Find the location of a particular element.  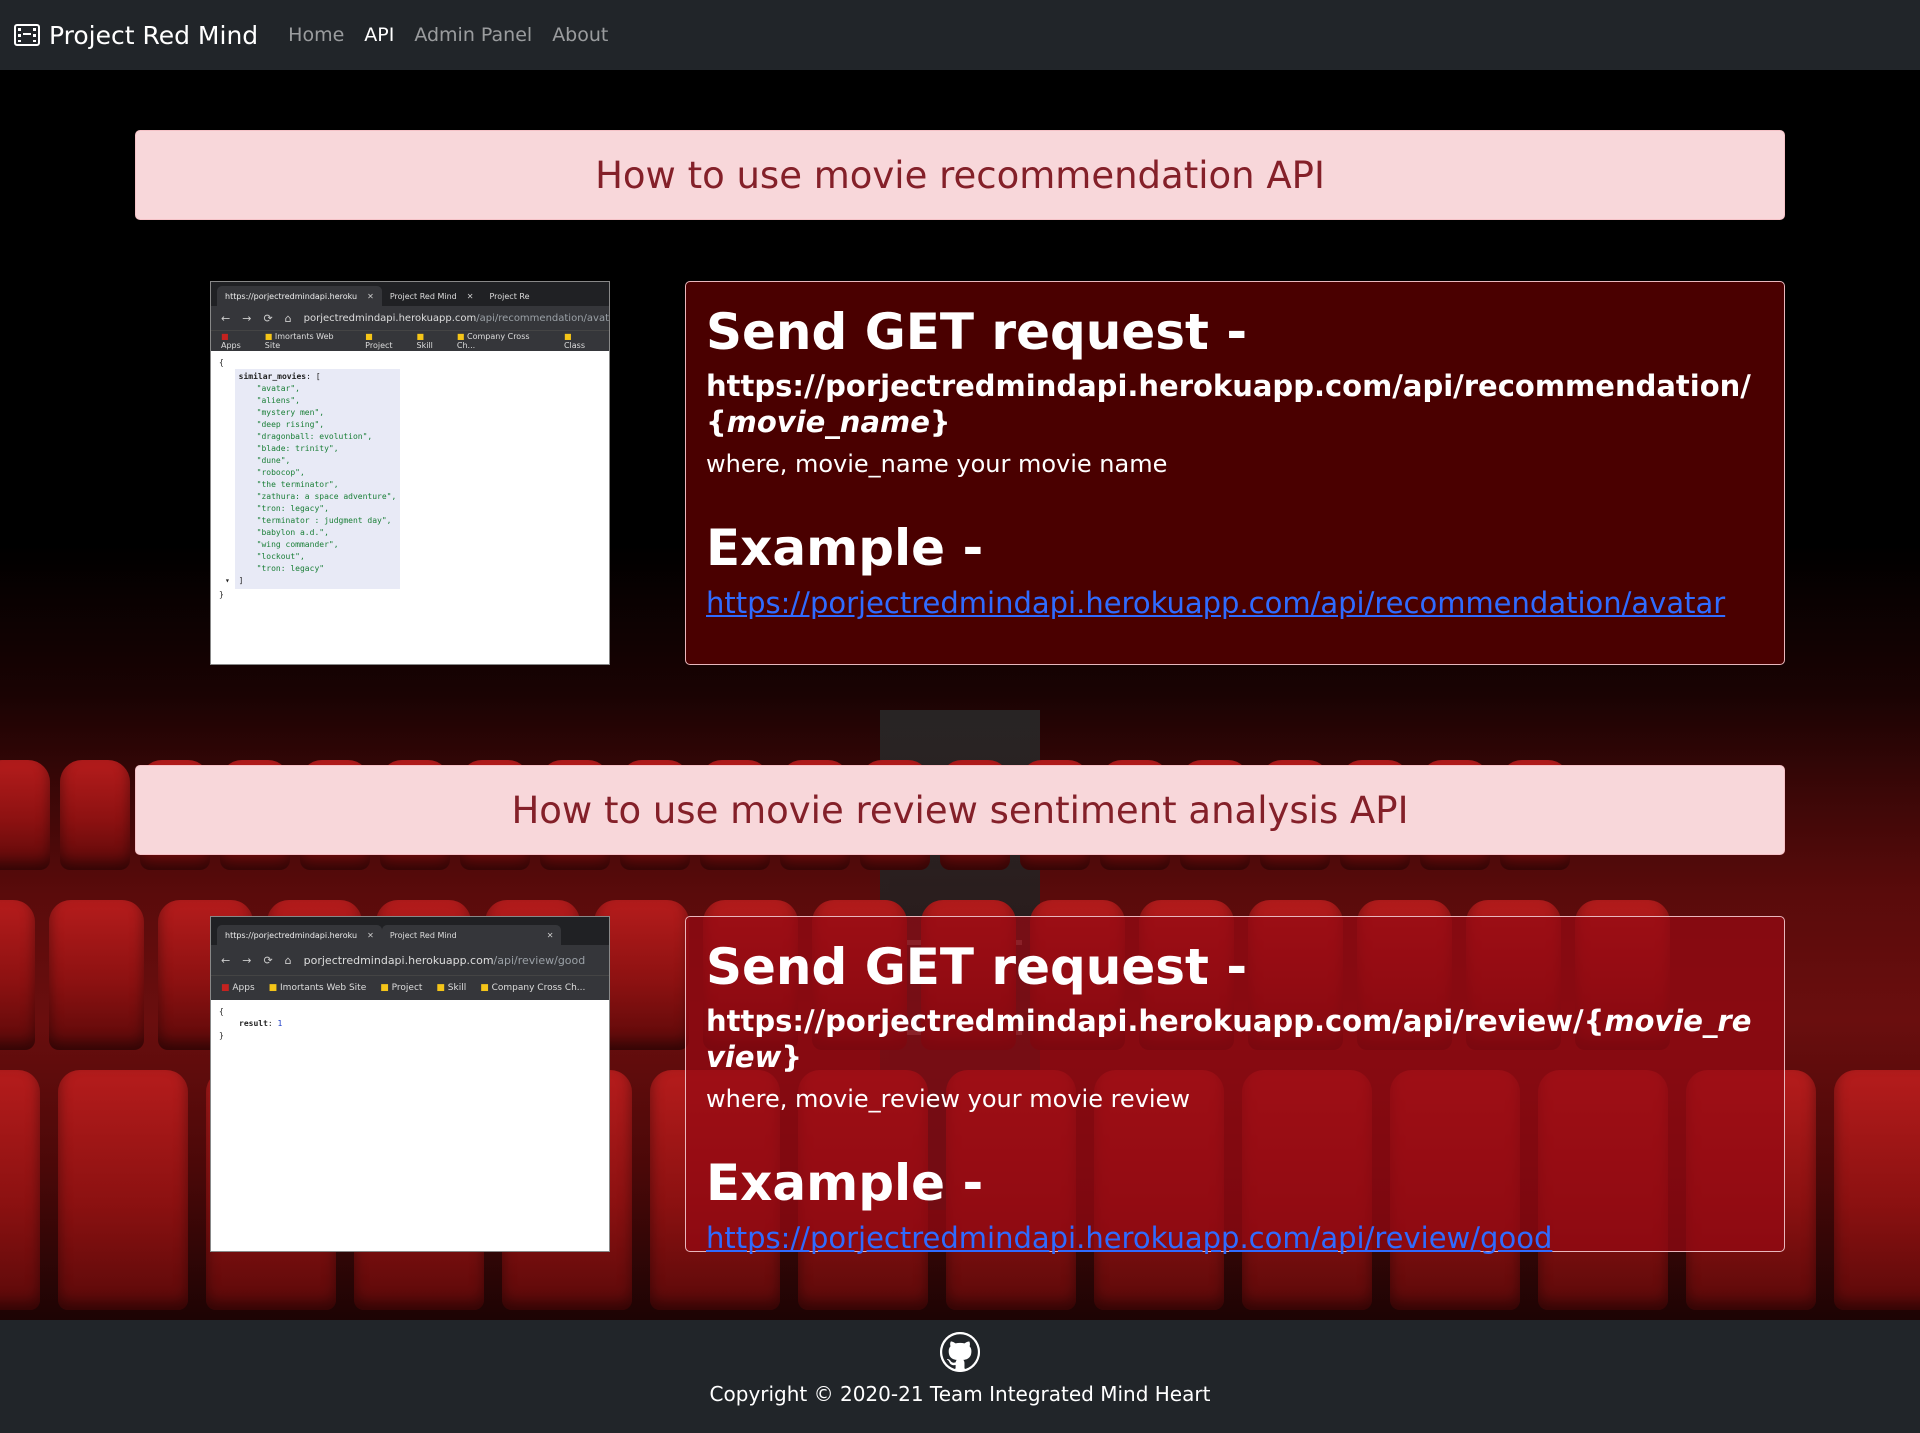

json-list-value: "babylon a.d.", is located at coordinates (292, 532).